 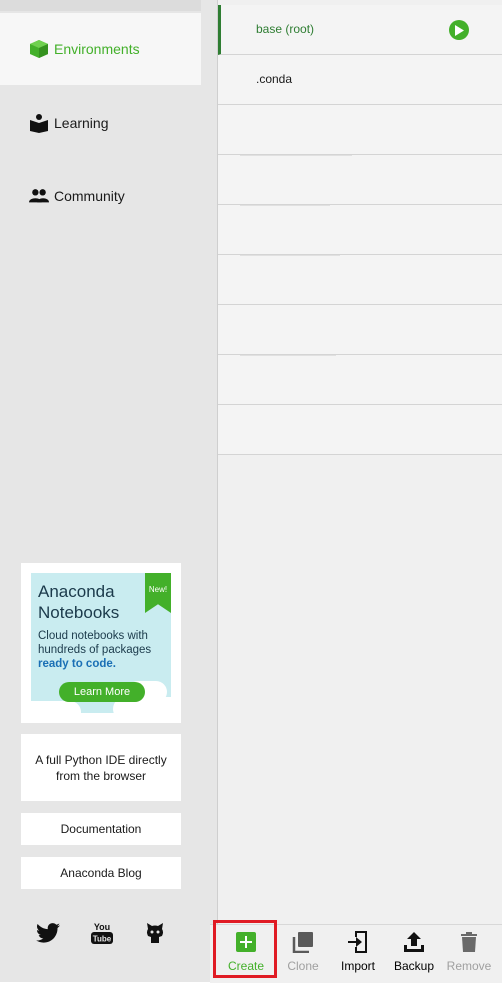 I want to click on environment-toolbar: Create Clone Import Backup Remove, so click(x=356, y=953).